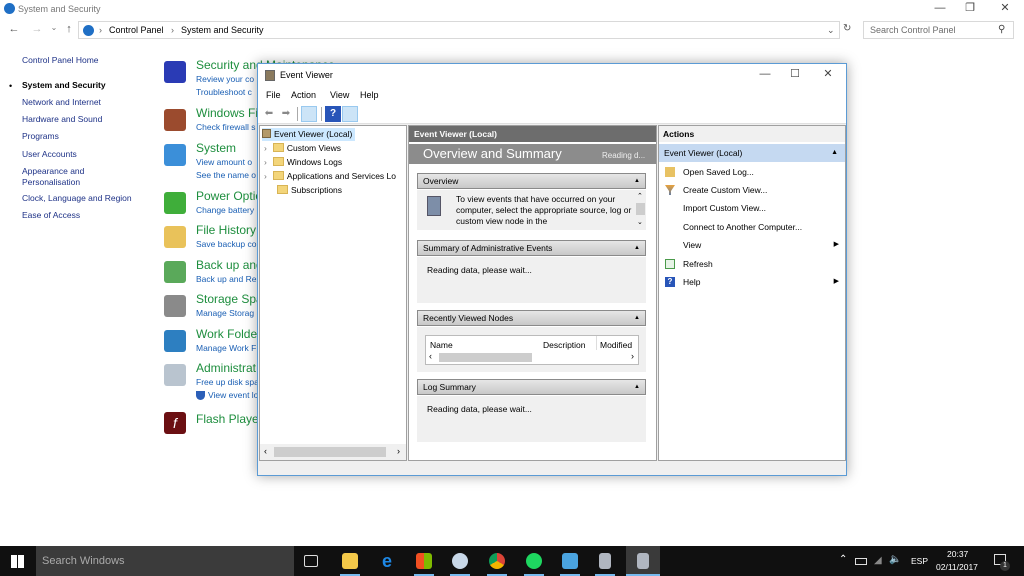 This screenshot has width=1024, height=576. I want to click on tree-node-subscriptions: Subscriptions, so click(309, 190).